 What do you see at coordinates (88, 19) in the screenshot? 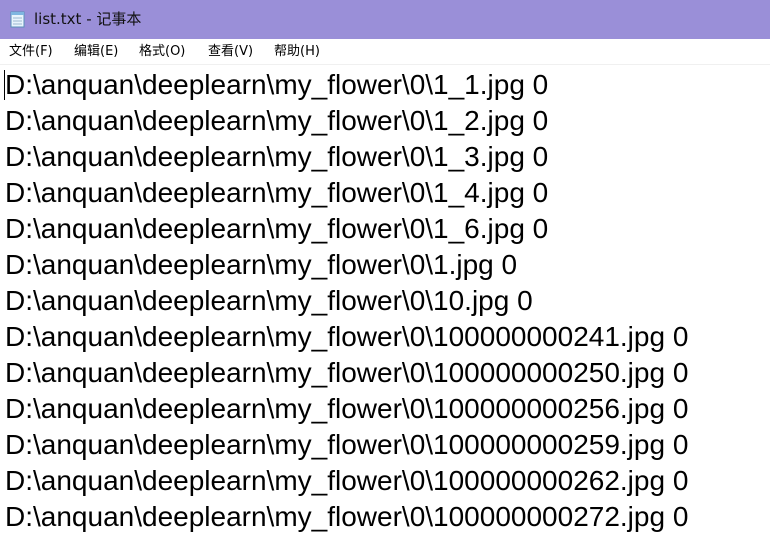
I see `window-title: list.txt - 记事本` at bounding box center [88, 19].